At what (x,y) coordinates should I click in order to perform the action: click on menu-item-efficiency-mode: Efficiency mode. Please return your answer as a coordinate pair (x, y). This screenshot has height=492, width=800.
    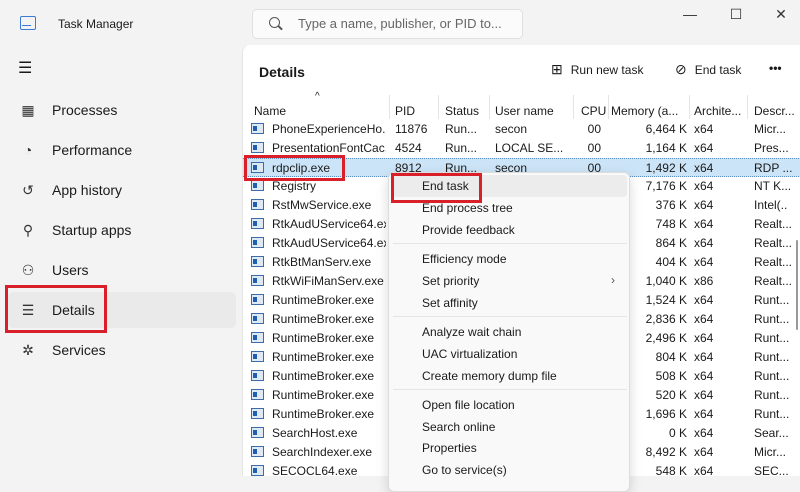
    Looking at the image, I should click on (510, 259).